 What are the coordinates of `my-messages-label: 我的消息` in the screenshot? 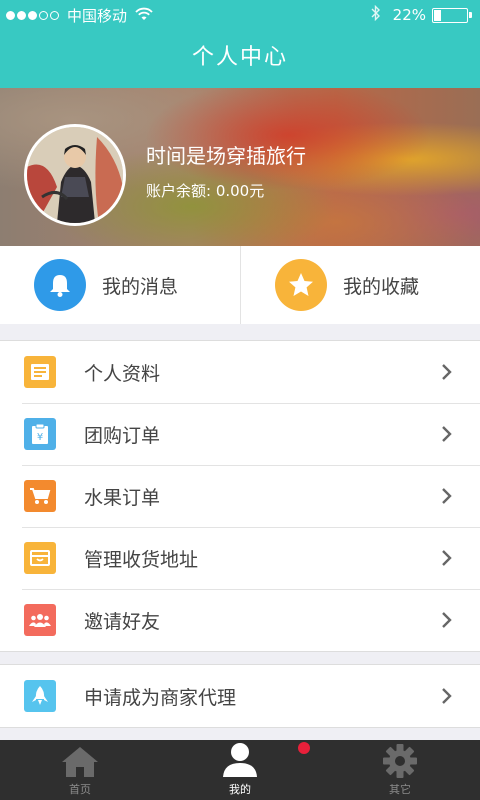 It's located at (140, 286).